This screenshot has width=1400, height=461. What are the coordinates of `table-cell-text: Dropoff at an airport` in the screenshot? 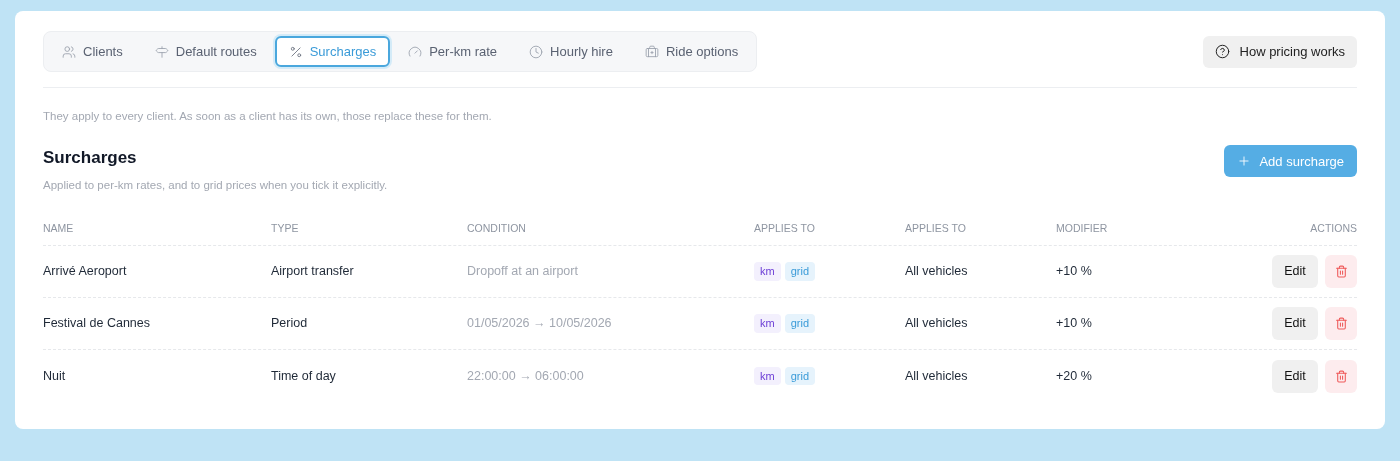 It's located at (523, 272).